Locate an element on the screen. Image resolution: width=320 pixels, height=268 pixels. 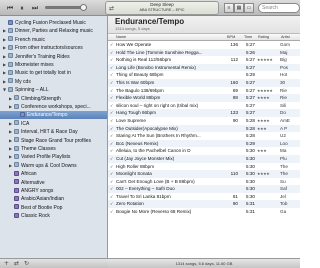
sidebar-item: ANGRY songs is located at coordinates (53, 191).